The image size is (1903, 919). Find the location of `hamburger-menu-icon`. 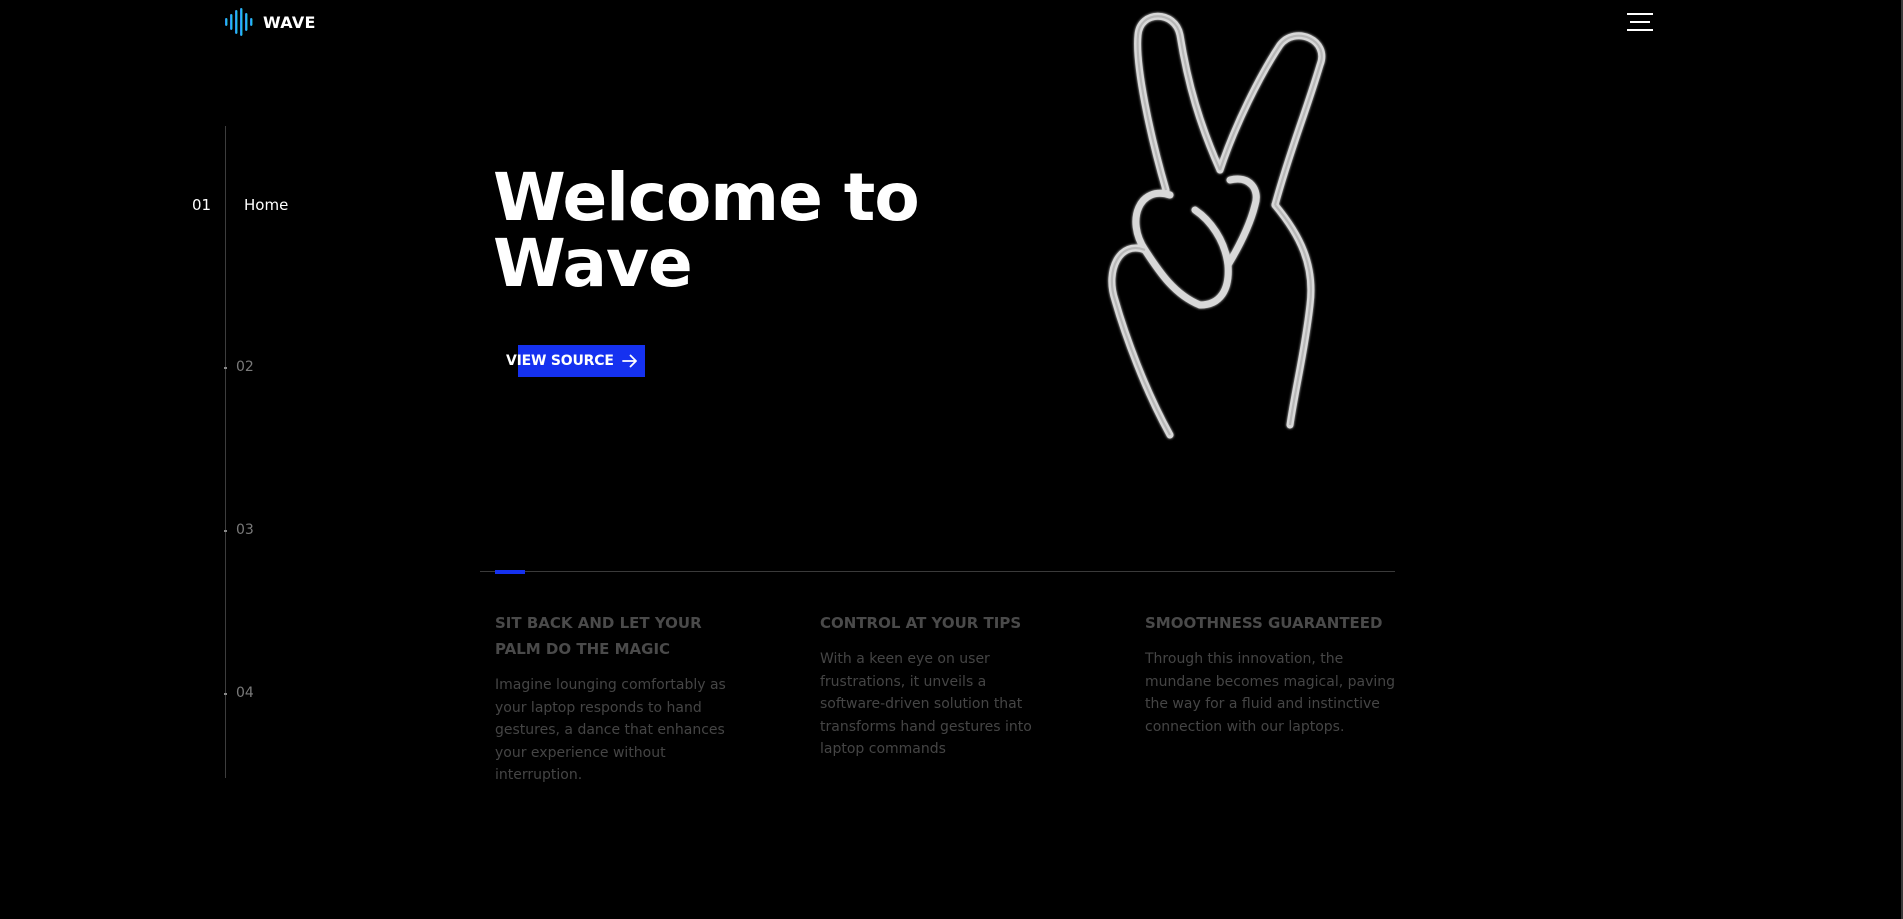

hamburger-menu-icon is located at coordinates (1640, 22).